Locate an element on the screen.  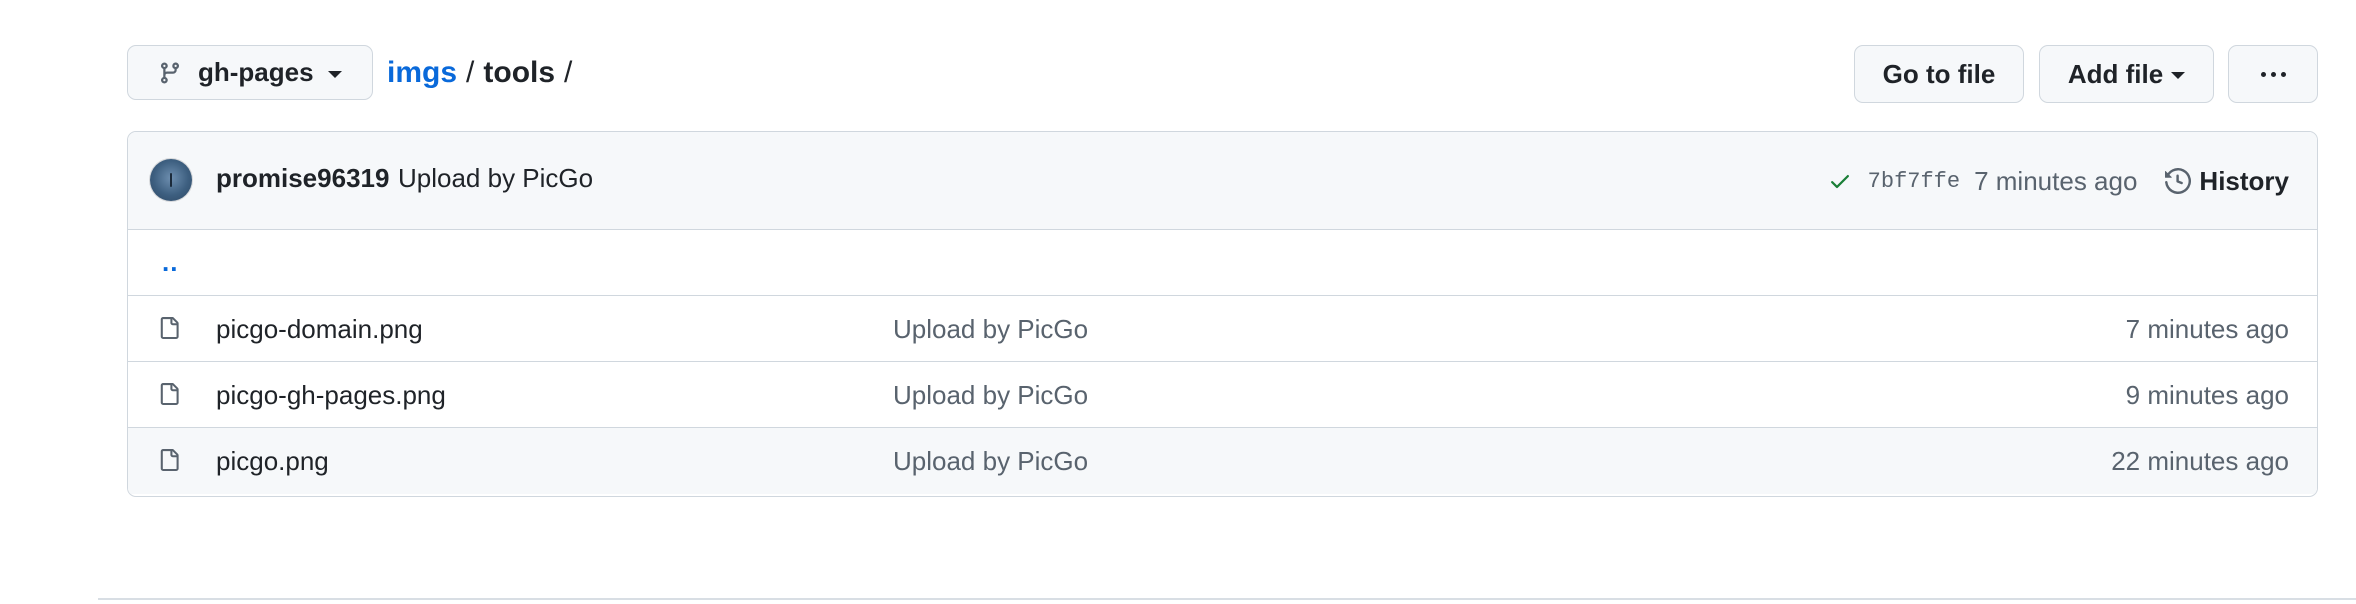
avatar is located at coordinates (171, 180).